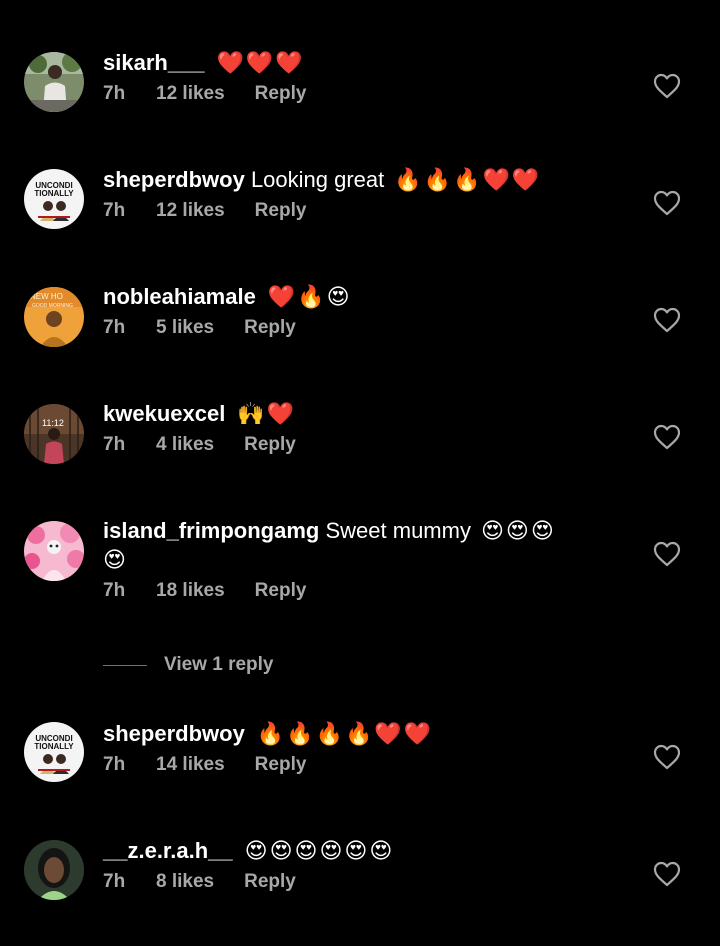  What do you see at coordinates (115, 559) in the screenshot?
I see `comment-emojis-continued: 😍` at bounding box center [115, 559].